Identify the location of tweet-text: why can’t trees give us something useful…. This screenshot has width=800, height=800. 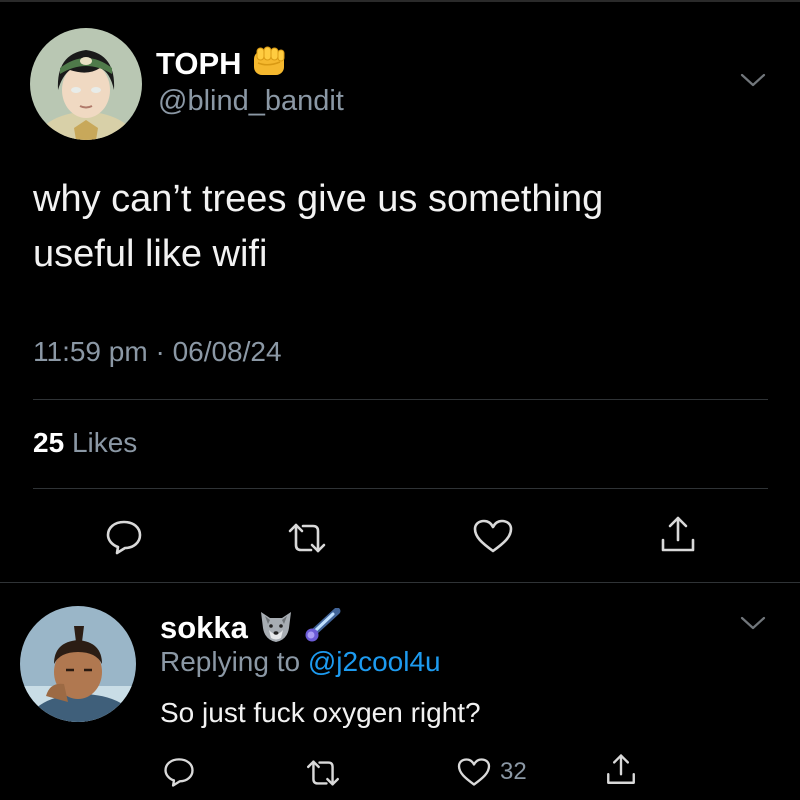
(393, 227).